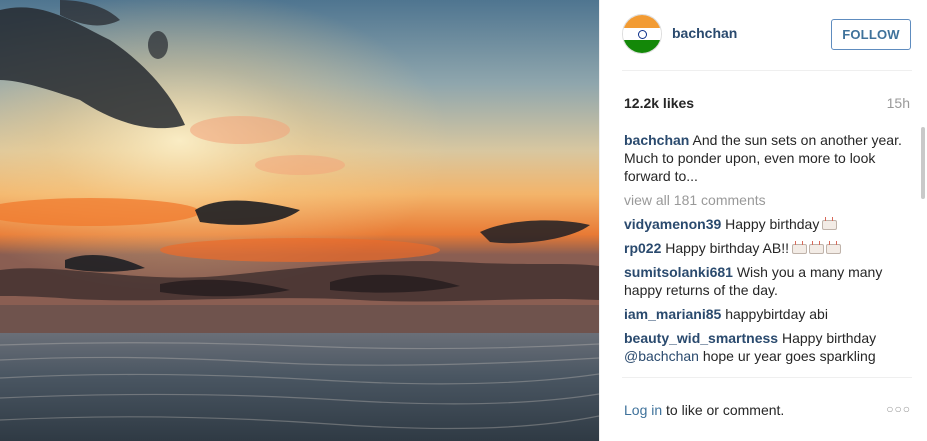 The image size is (927, 441). I want to click on comment-user-link: iam_mariani85, so click(672, 314).